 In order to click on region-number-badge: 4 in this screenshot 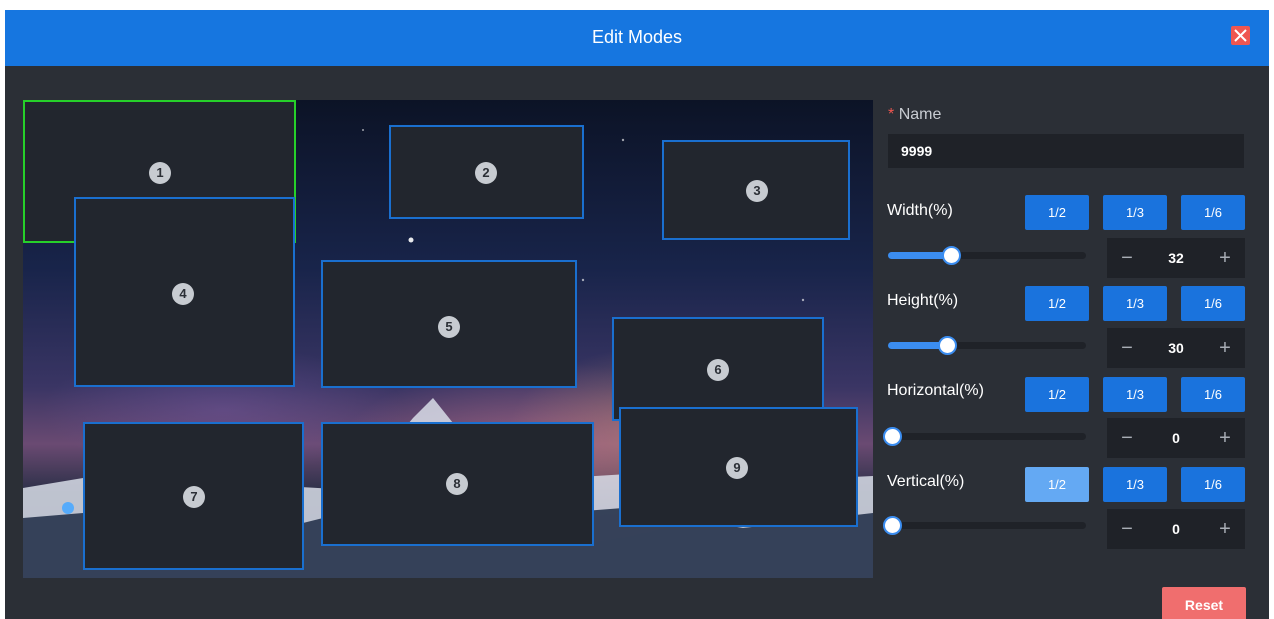, I will do `click(183, 294)`.